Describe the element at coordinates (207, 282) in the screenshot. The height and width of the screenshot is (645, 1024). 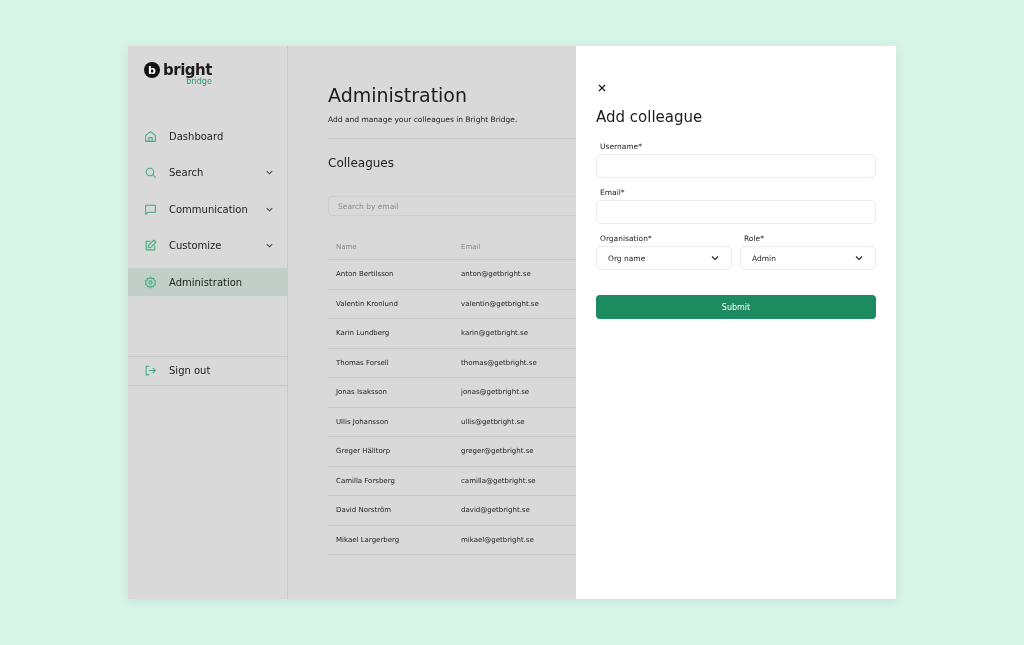
I see `nav-item: Administration` at that location.